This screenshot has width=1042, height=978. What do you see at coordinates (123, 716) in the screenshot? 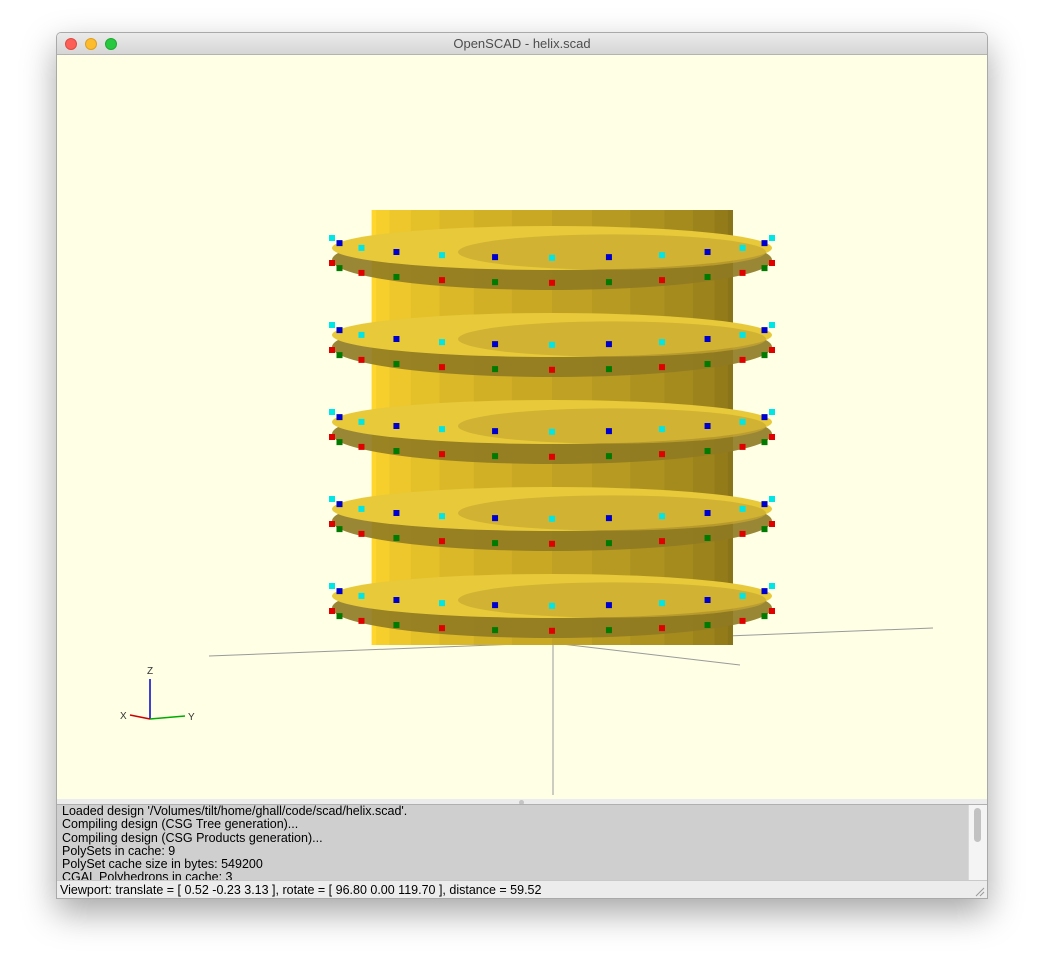
I see `x-axis-label: X` at bounding box center [123, 716].